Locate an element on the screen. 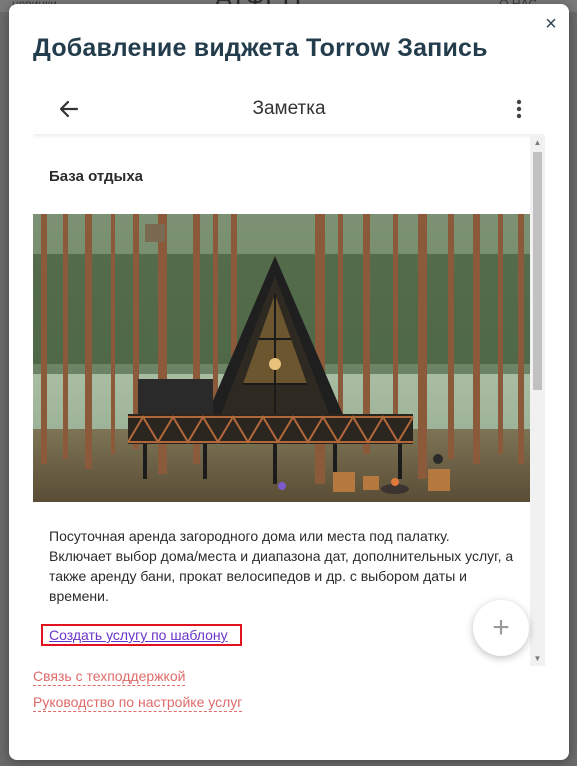 This screenshot has width=577, height=766. support-link: Связь с техподдержкой is located at coordinates (109, 677).